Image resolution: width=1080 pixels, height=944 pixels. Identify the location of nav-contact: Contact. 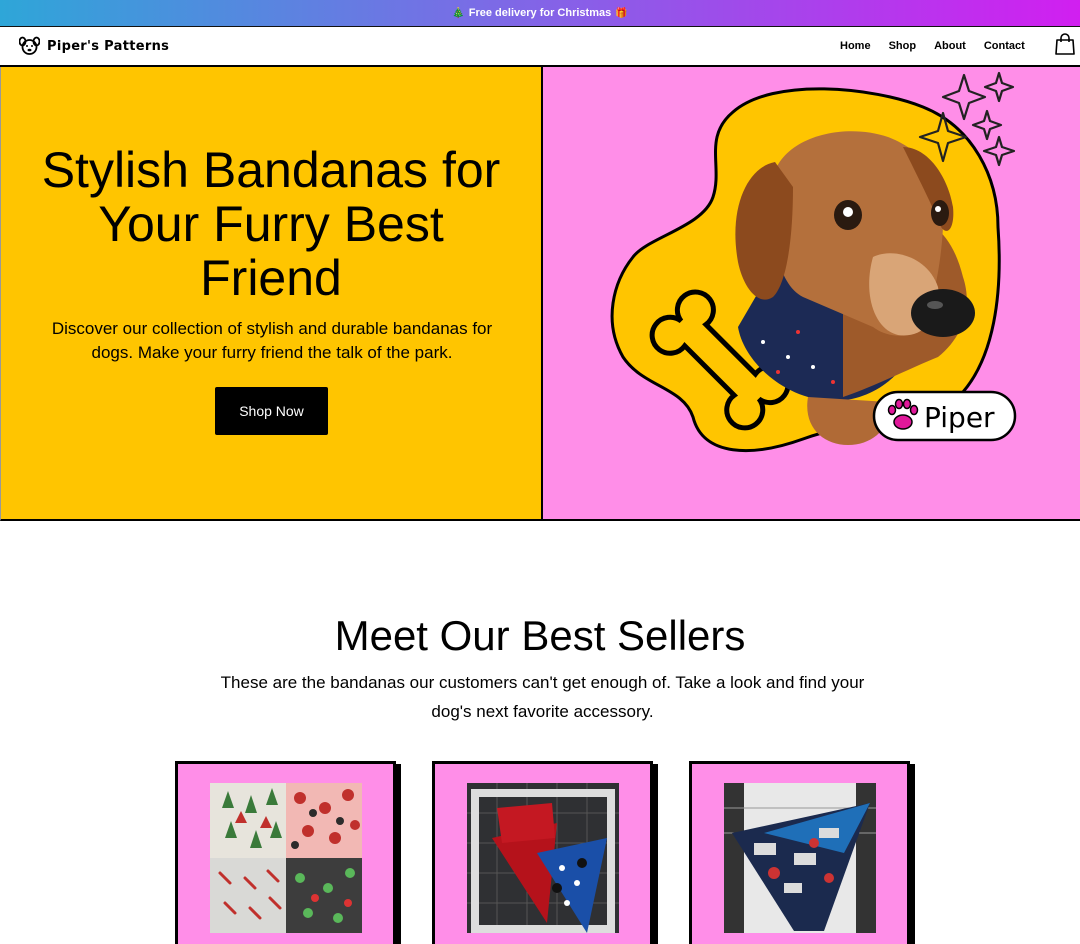
(1004, 46).